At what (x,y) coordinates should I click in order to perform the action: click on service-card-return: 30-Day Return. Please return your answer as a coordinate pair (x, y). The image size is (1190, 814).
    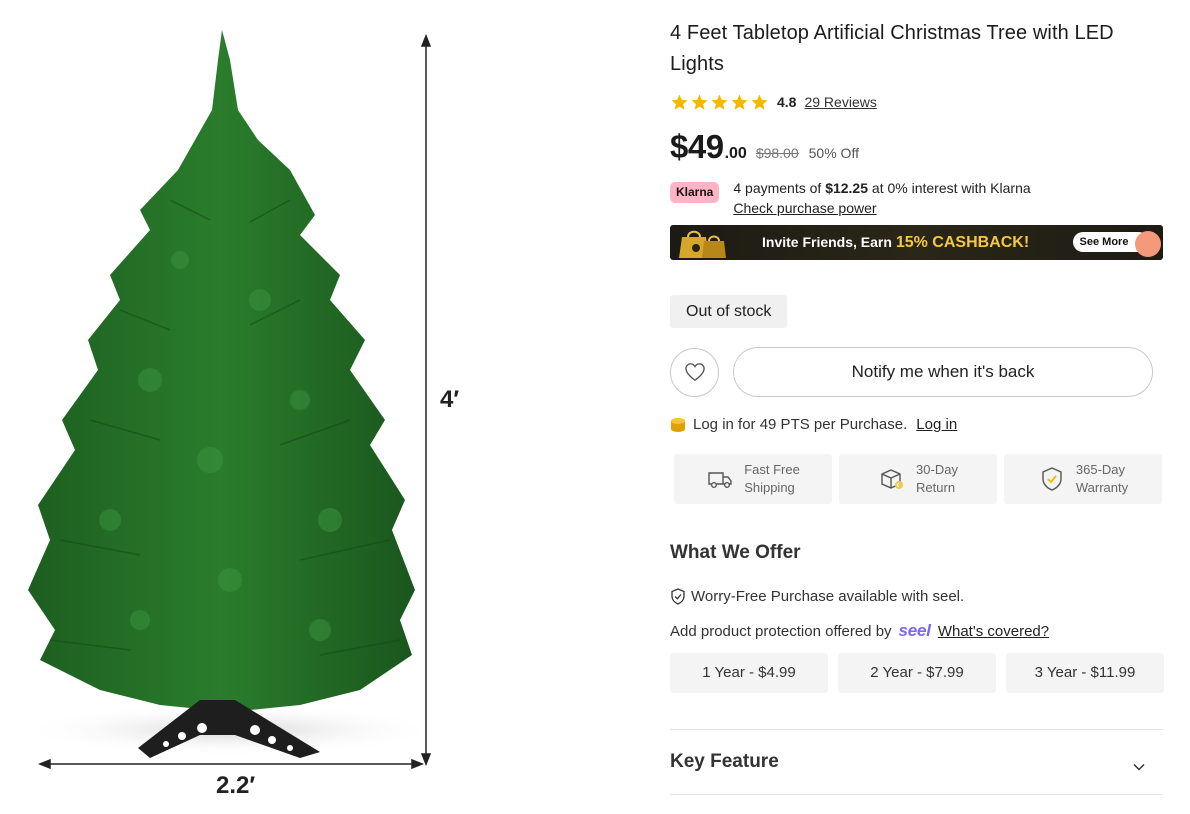
    Looking at the image, I should click on (918, 479).